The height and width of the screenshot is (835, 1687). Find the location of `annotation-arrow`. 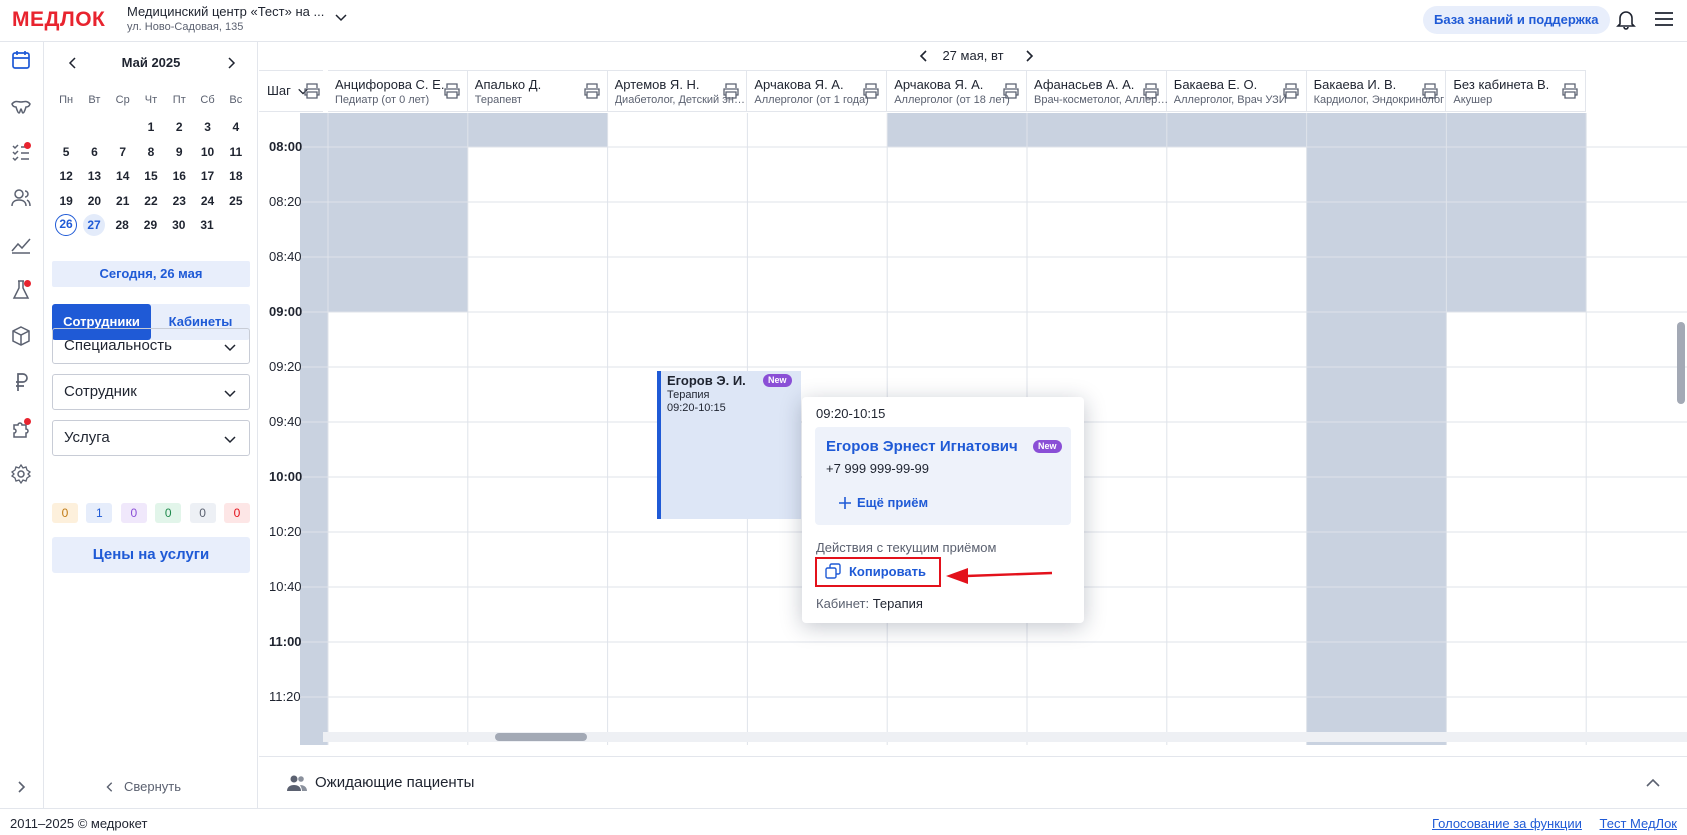

annotation-arrow is located at coordinates (999, 576).